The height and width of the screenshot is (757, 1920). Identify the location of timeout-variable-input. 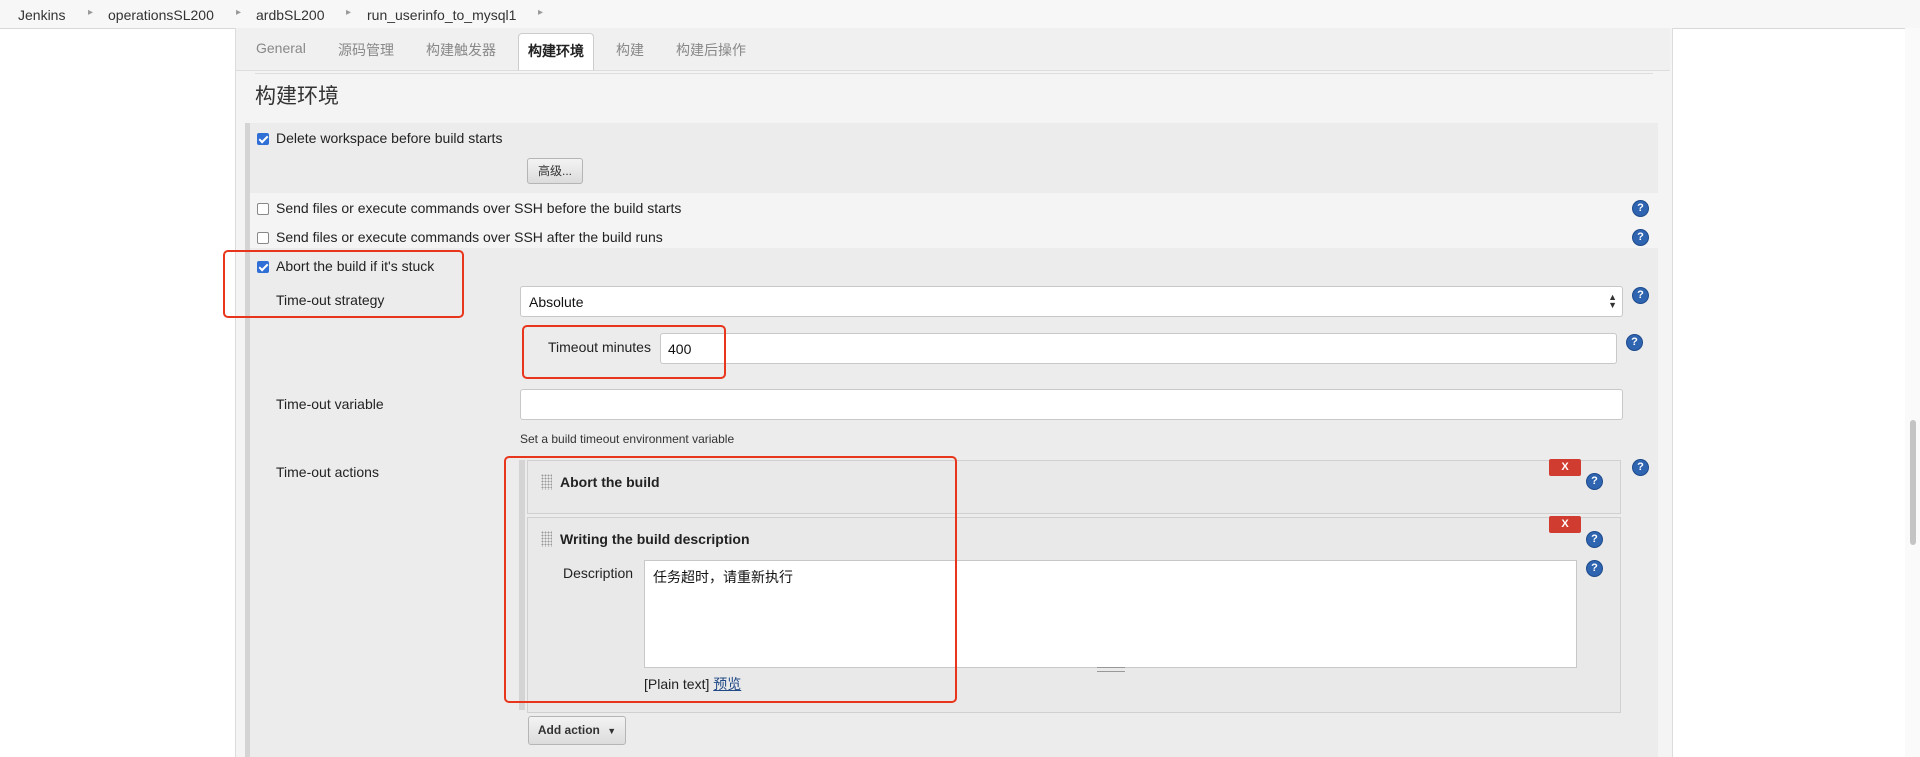
(1071, 404).